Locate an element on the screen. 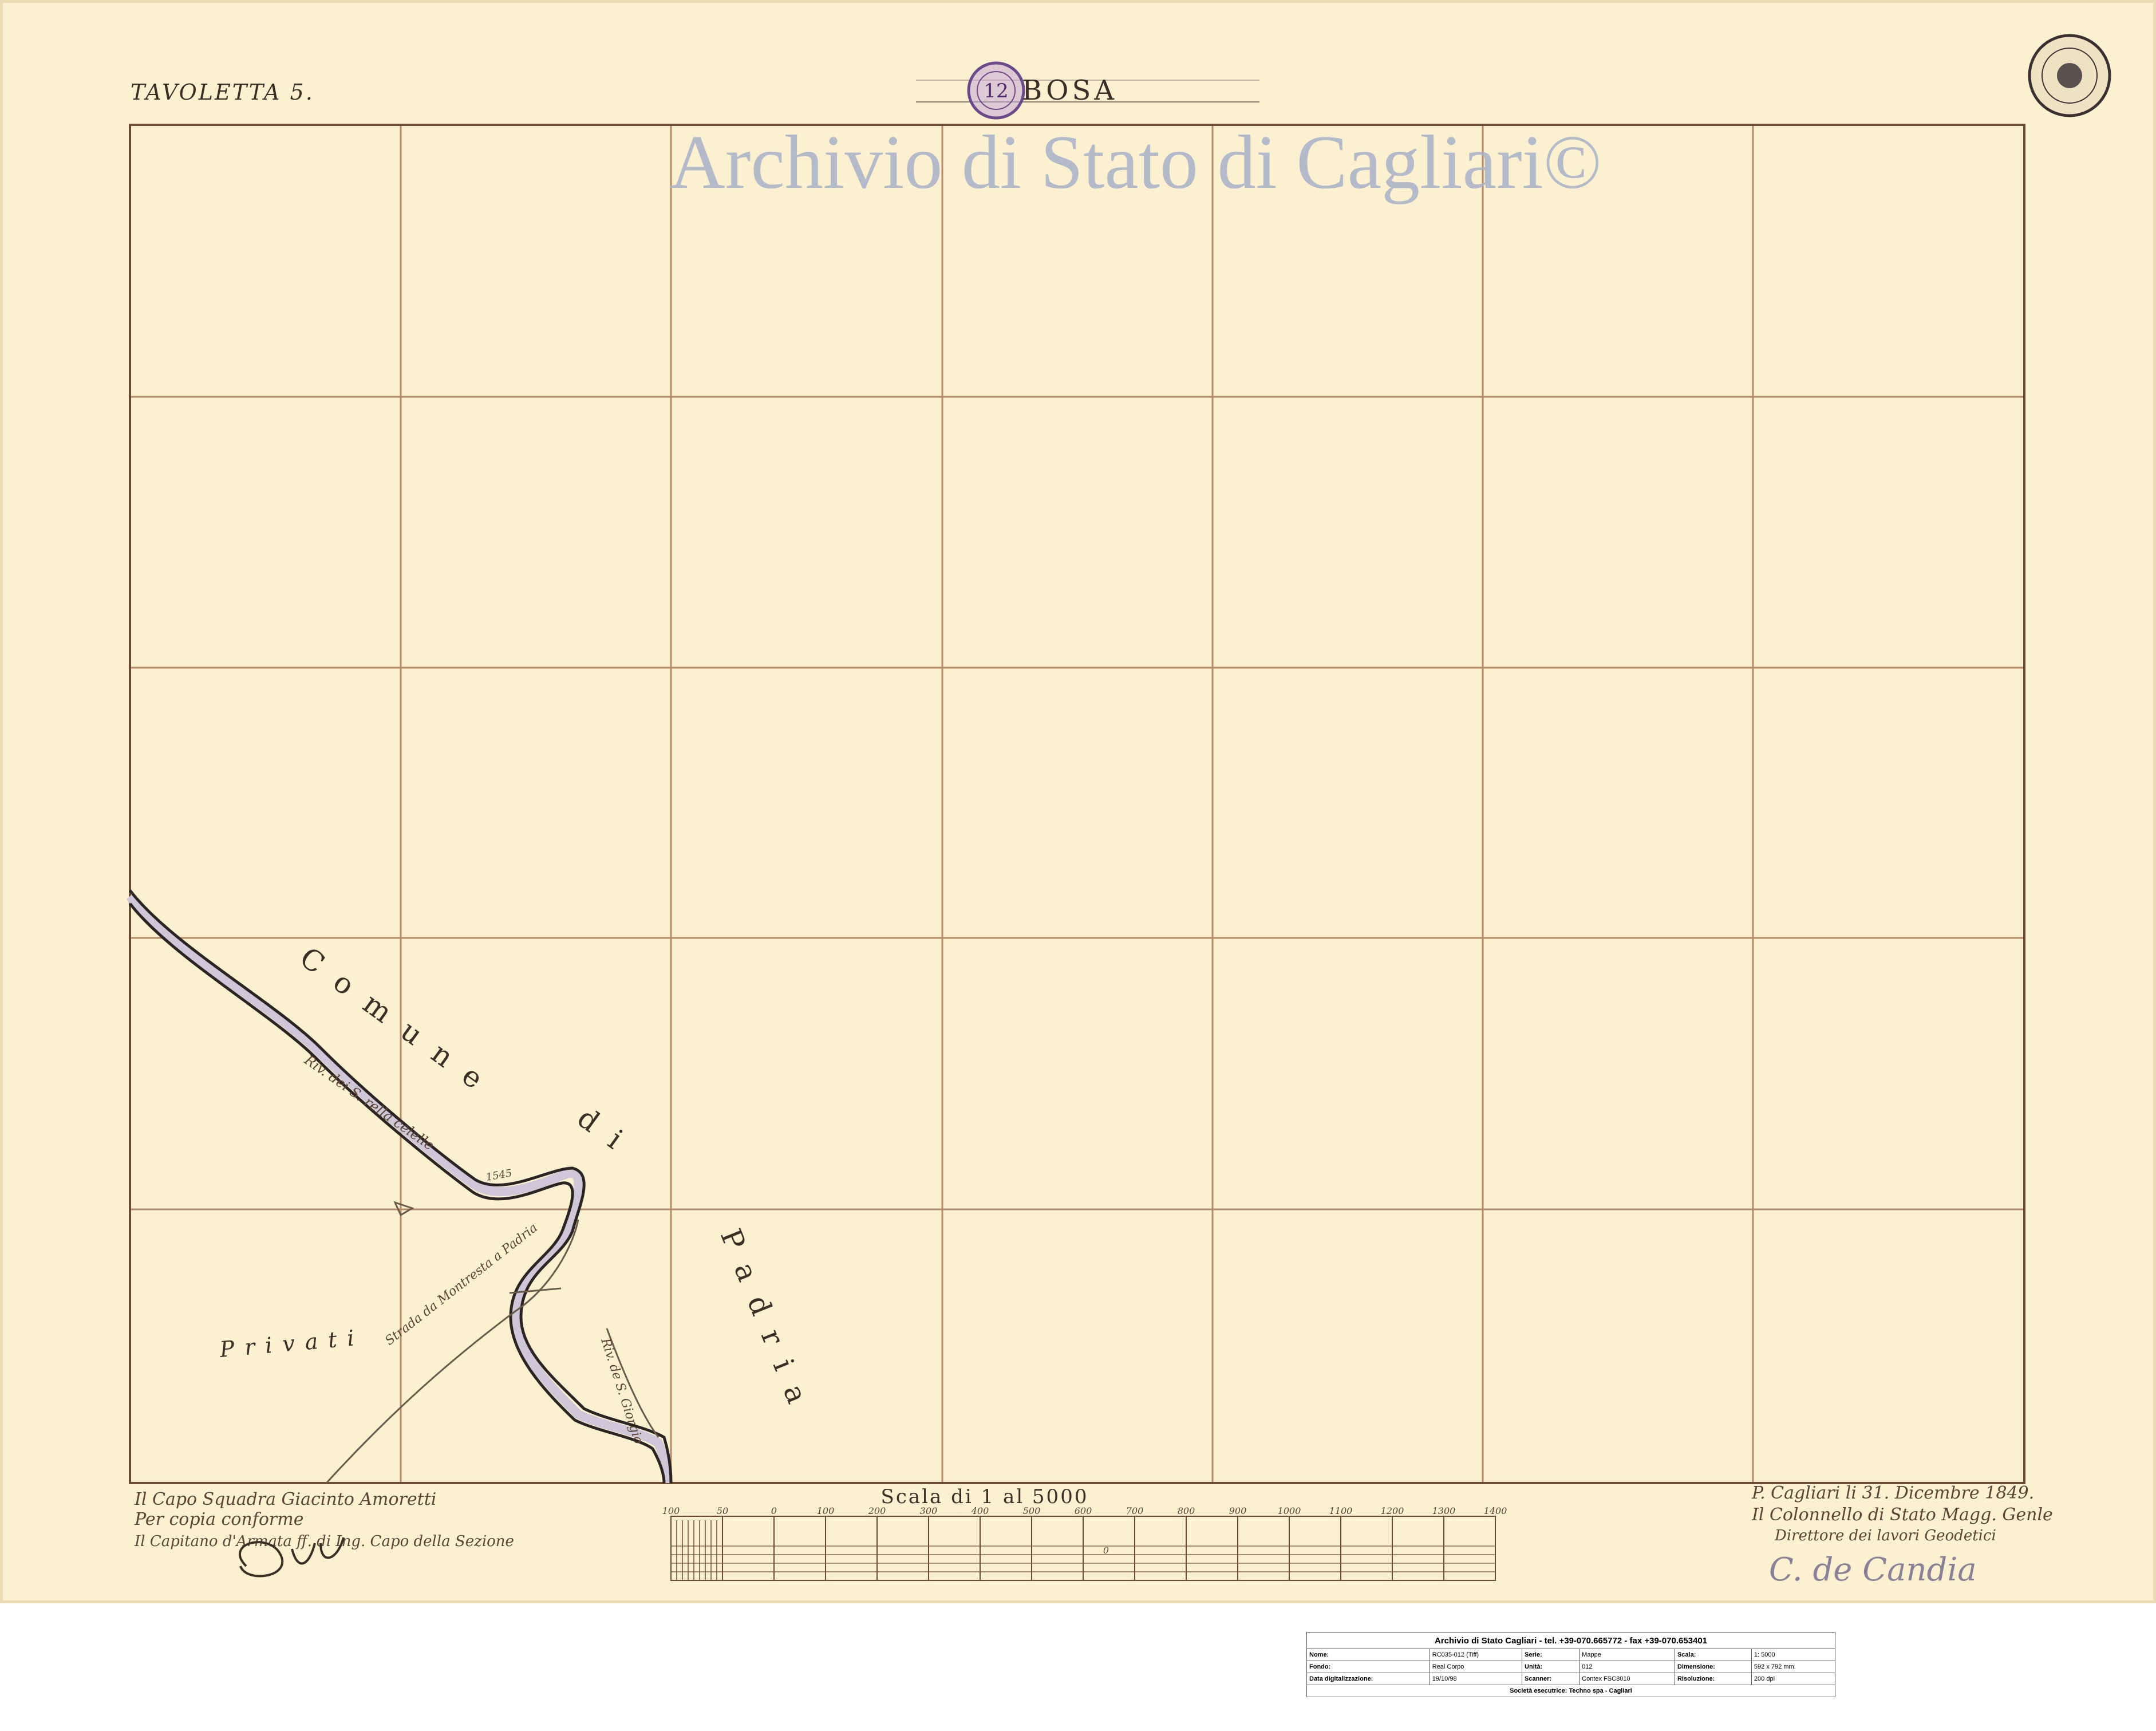  scale-tick-label: 400 is located at coordinates (980, 1511).